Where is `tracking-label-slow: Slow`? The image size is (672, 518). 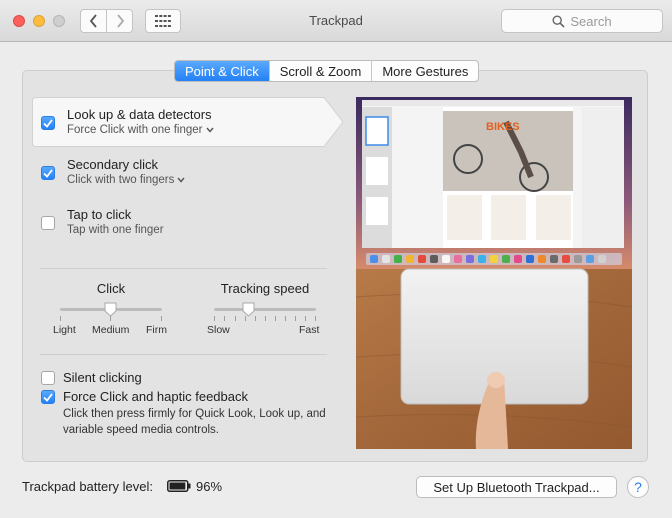
tracking-label-slow: Slow is located at coordinates (218, 330).